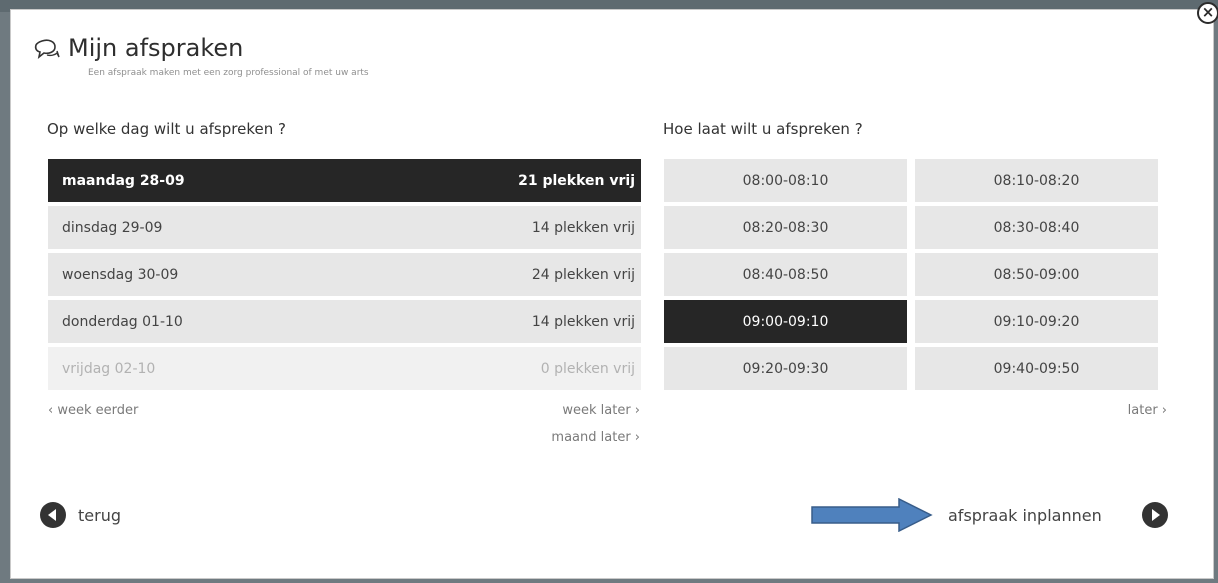  I want to click on day-label: woensdag 30-09, so click(120, 274).